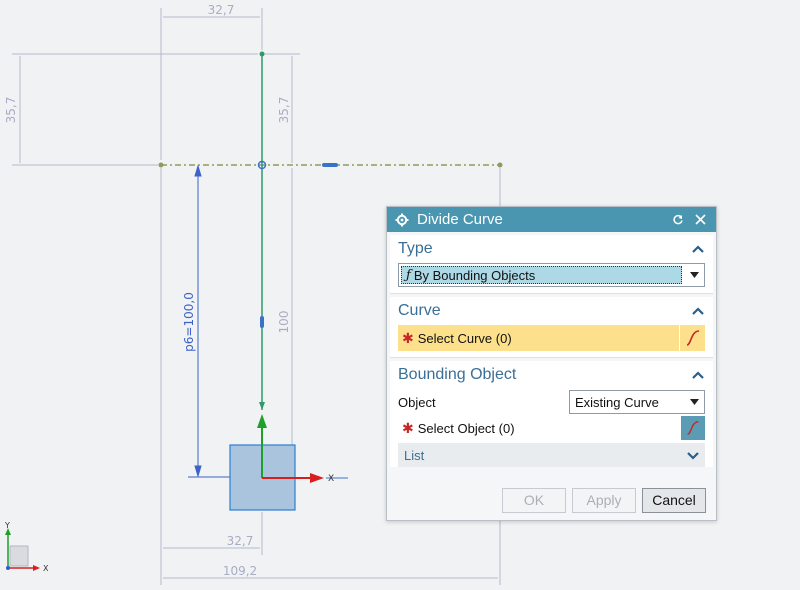 The image size is (800, 590). What do you see at coordinates (262, 322) in the screenshot?
I see `curve-midpoint-marker` at bounding box center [262, 322].